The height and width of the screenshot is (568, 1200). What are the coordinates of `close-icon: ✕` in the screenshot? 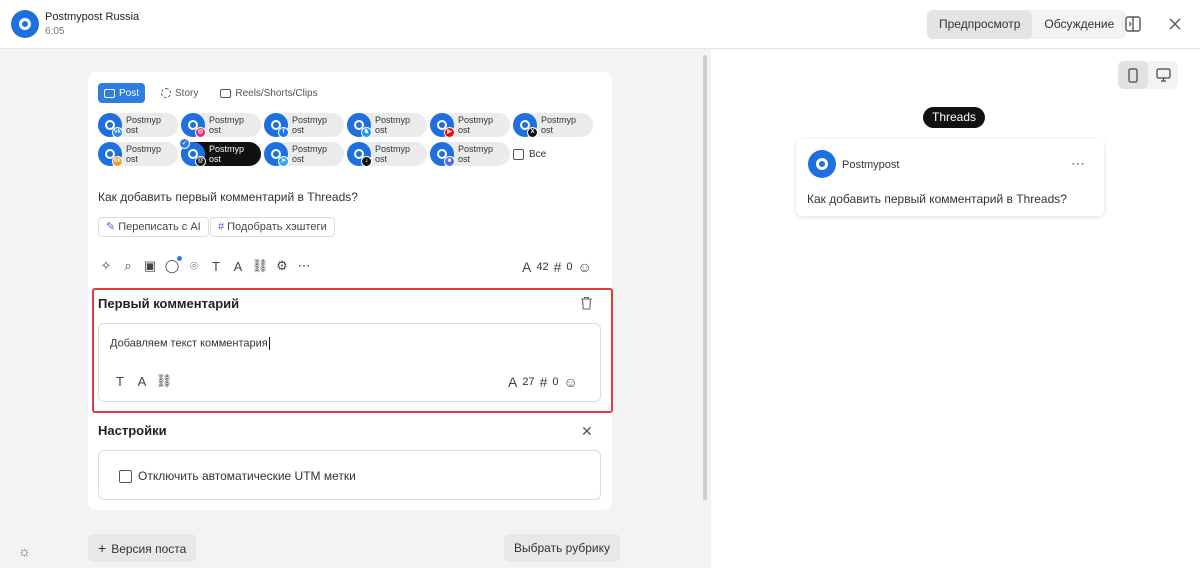 It's located at (587, 431).